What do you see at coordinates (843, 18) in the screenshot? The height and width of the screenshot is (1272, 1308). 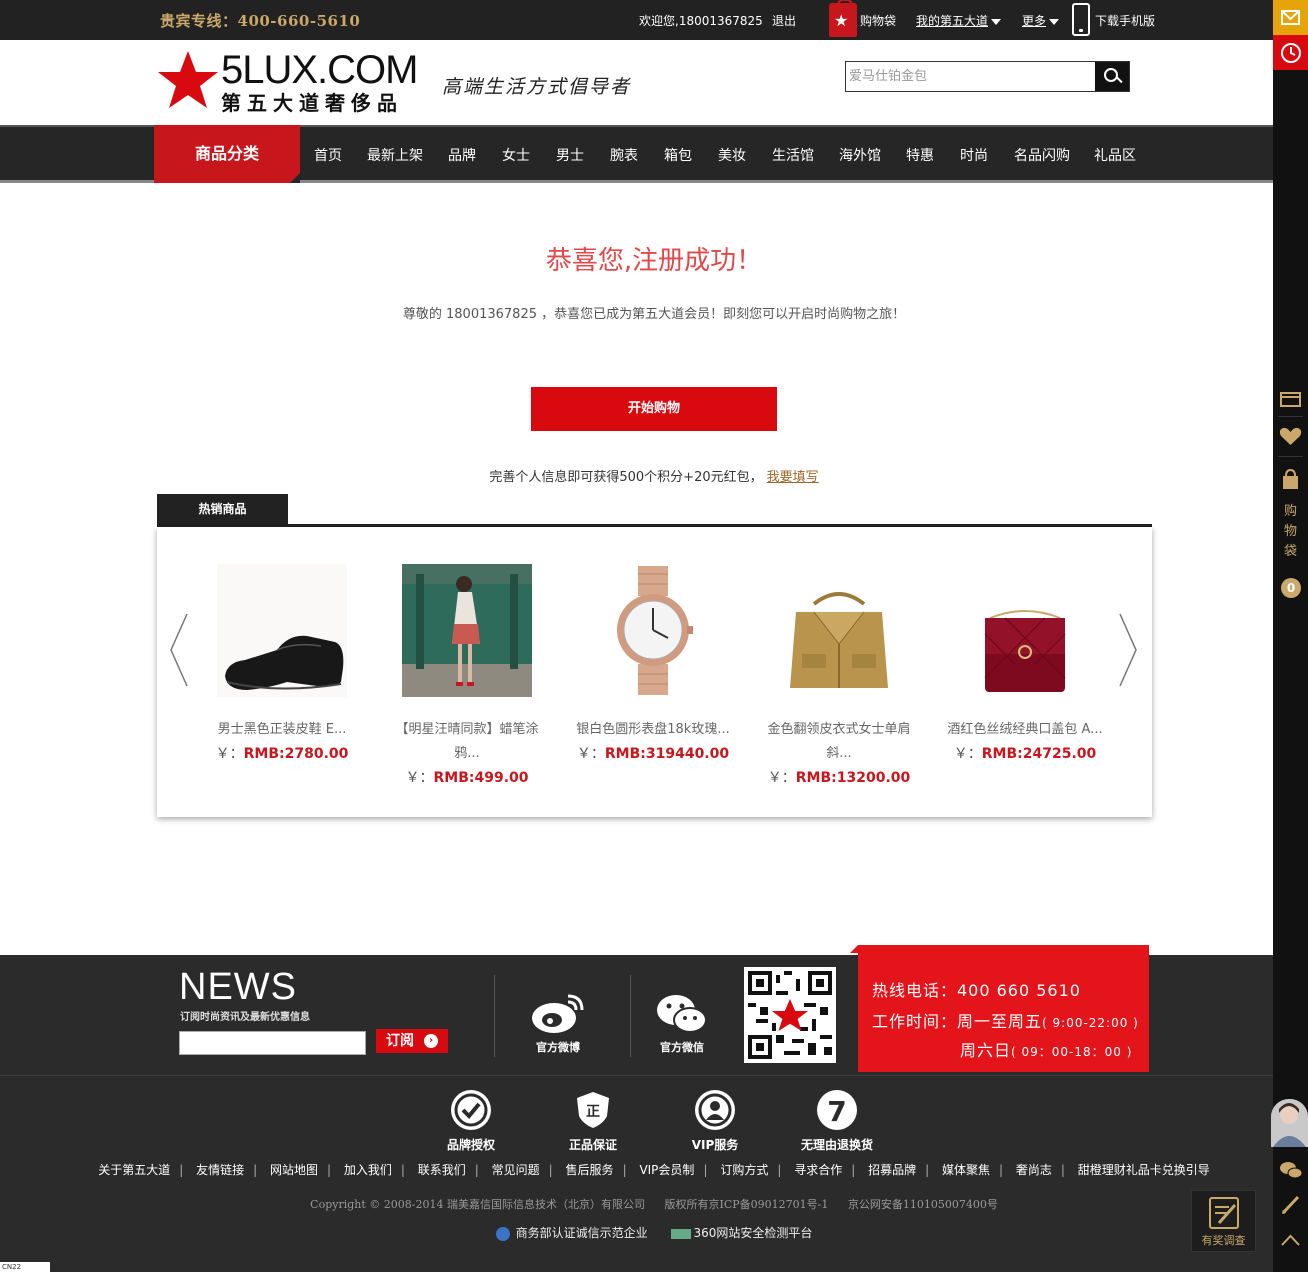 I see `shopping-bag-icon: ★` at bounding box center [843, 18].